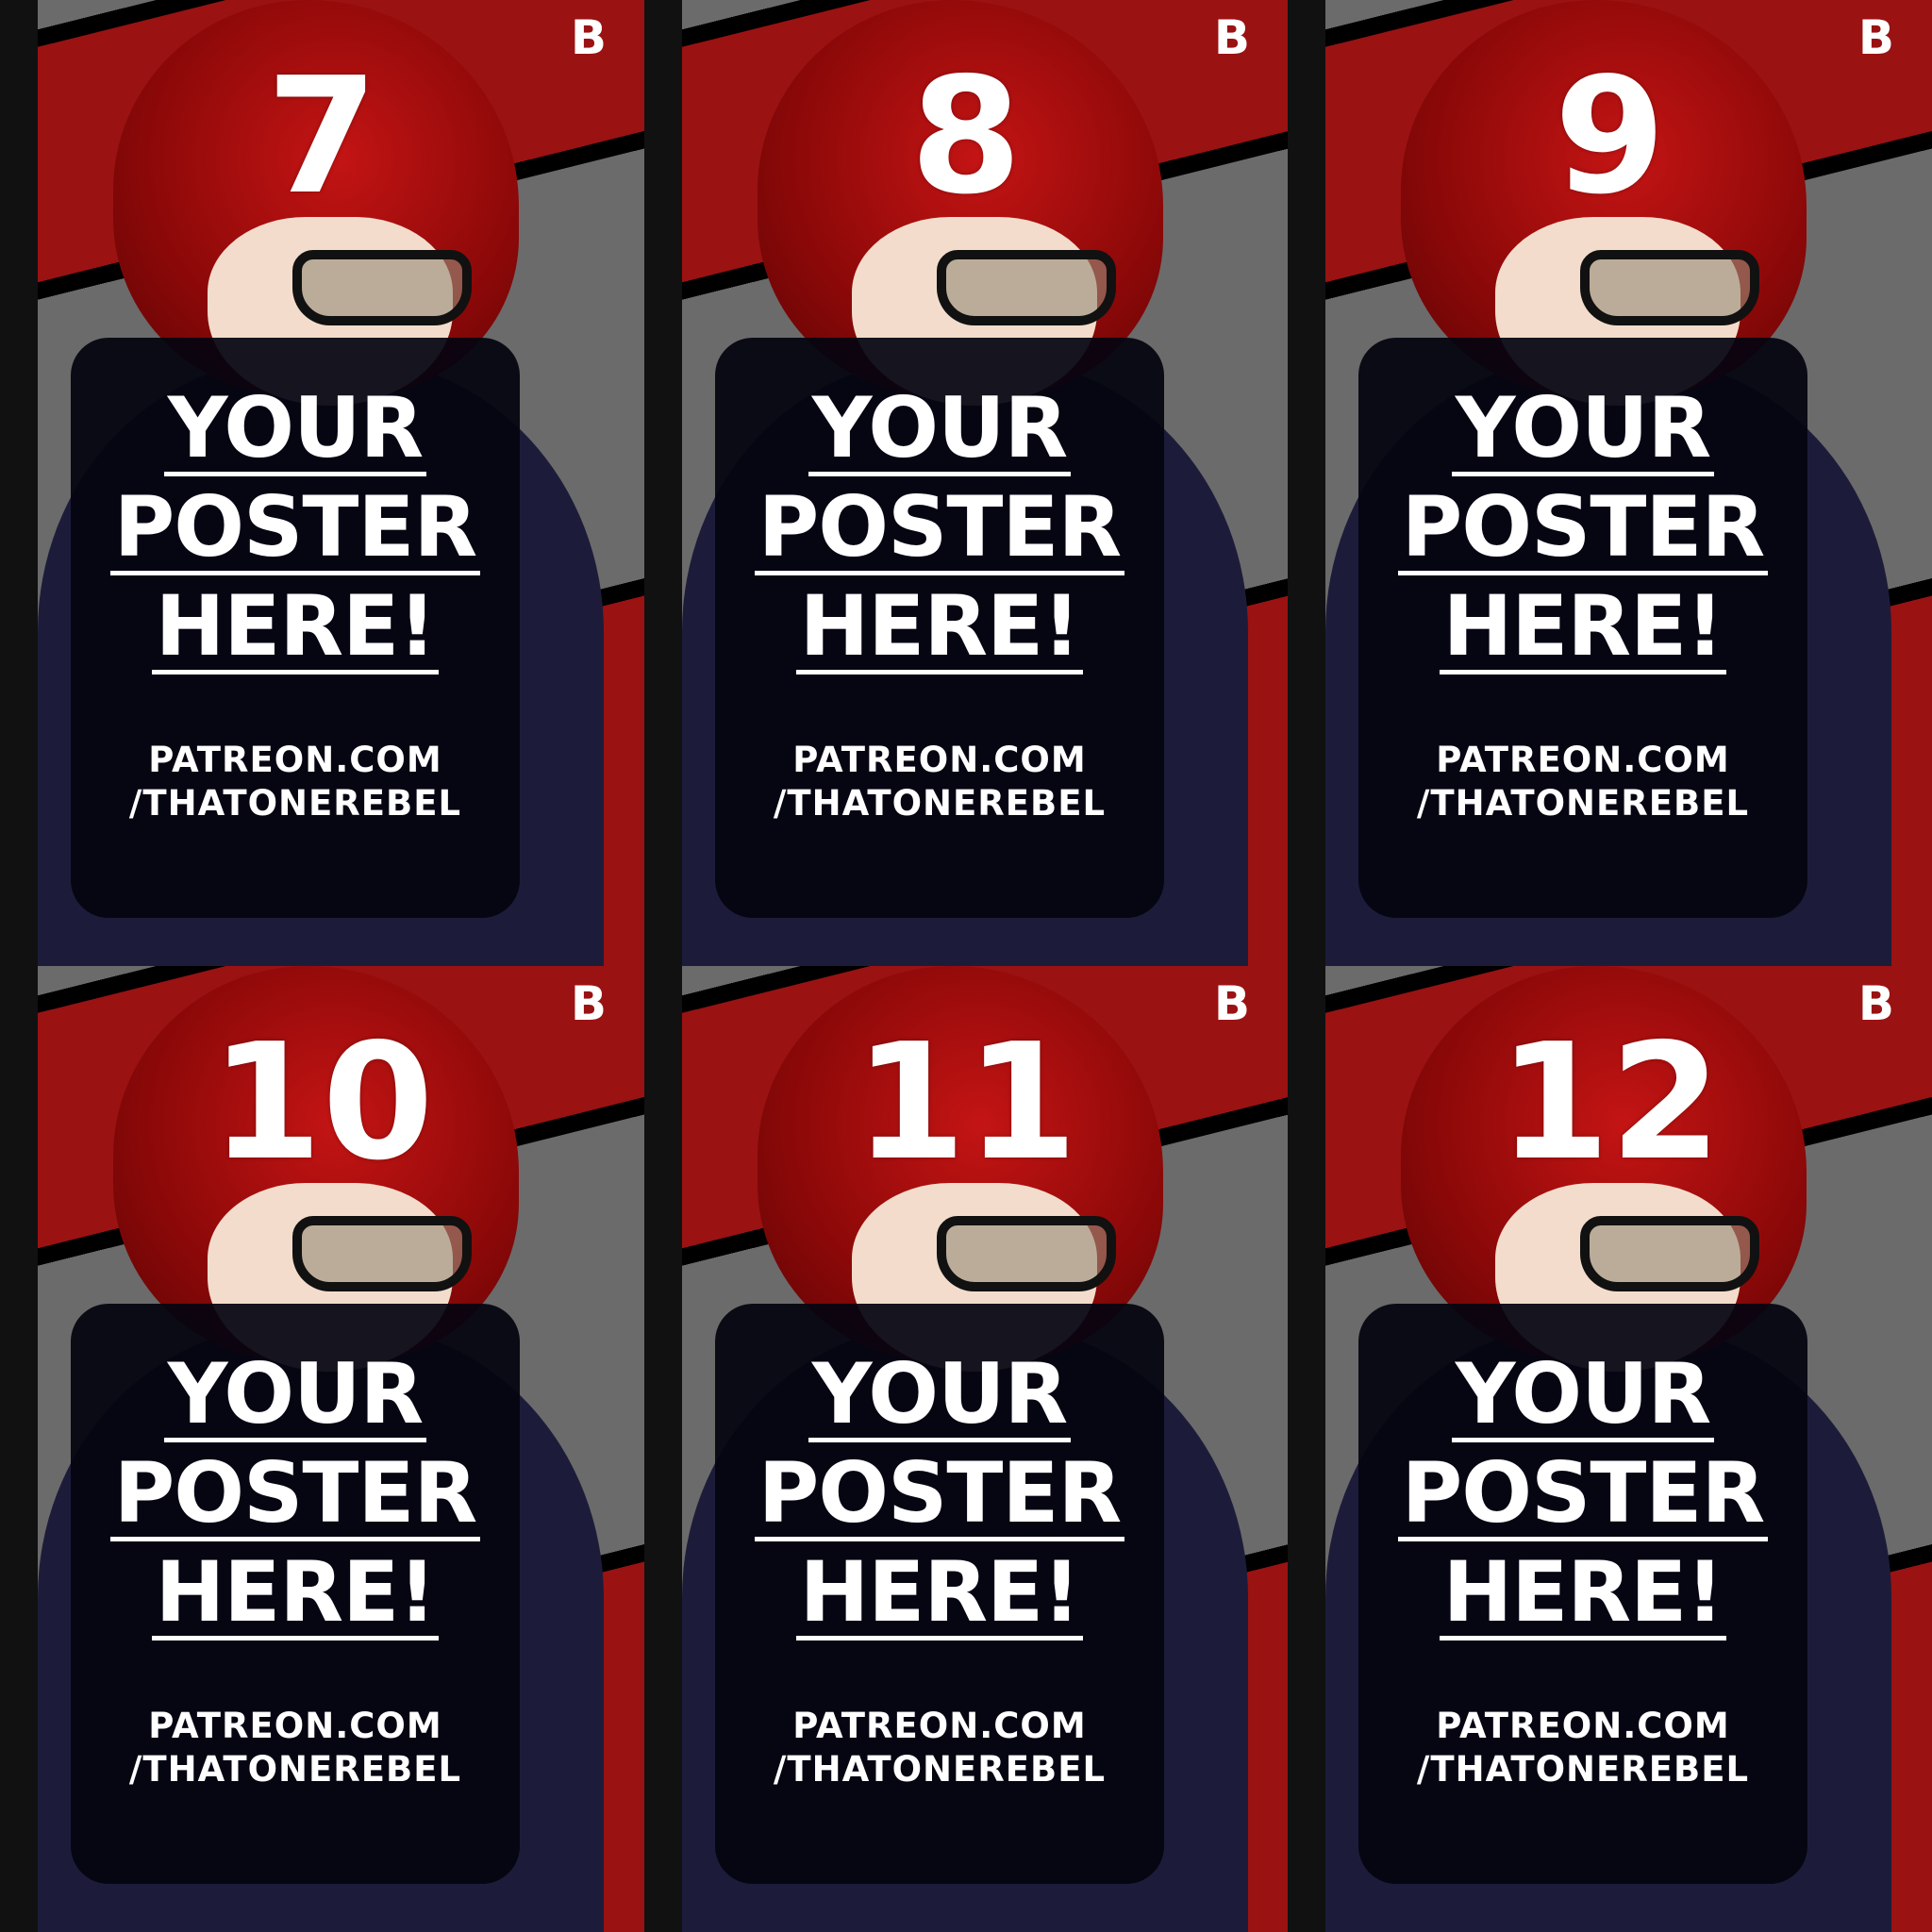 This screenshot has height=1932, width=1932. What do you see at coordinates (322, 137) in the screenshot?
I see `poster-number: 7` at bounding box center [322, 137].